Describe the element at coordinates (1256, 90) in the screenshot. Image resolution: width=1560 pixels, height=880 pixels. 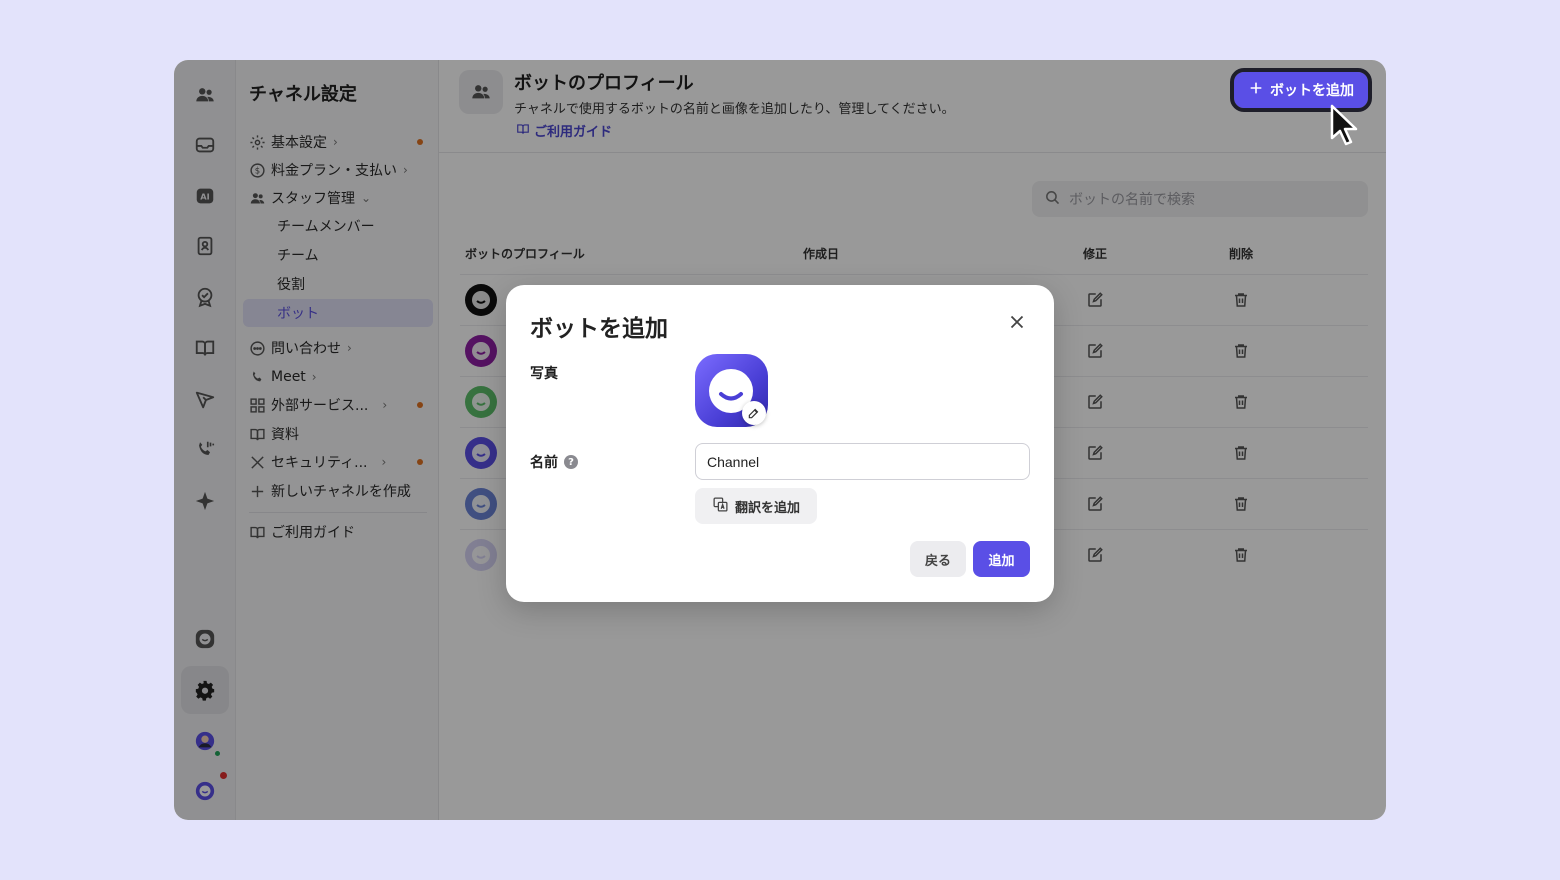
I see `plus-icon` at that location.